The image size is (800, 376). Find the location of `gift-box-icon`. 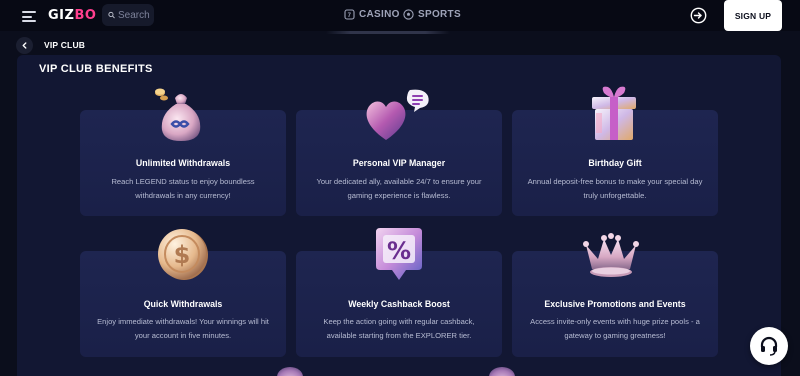

gift-box-icon is located at coordinates (614, 113).